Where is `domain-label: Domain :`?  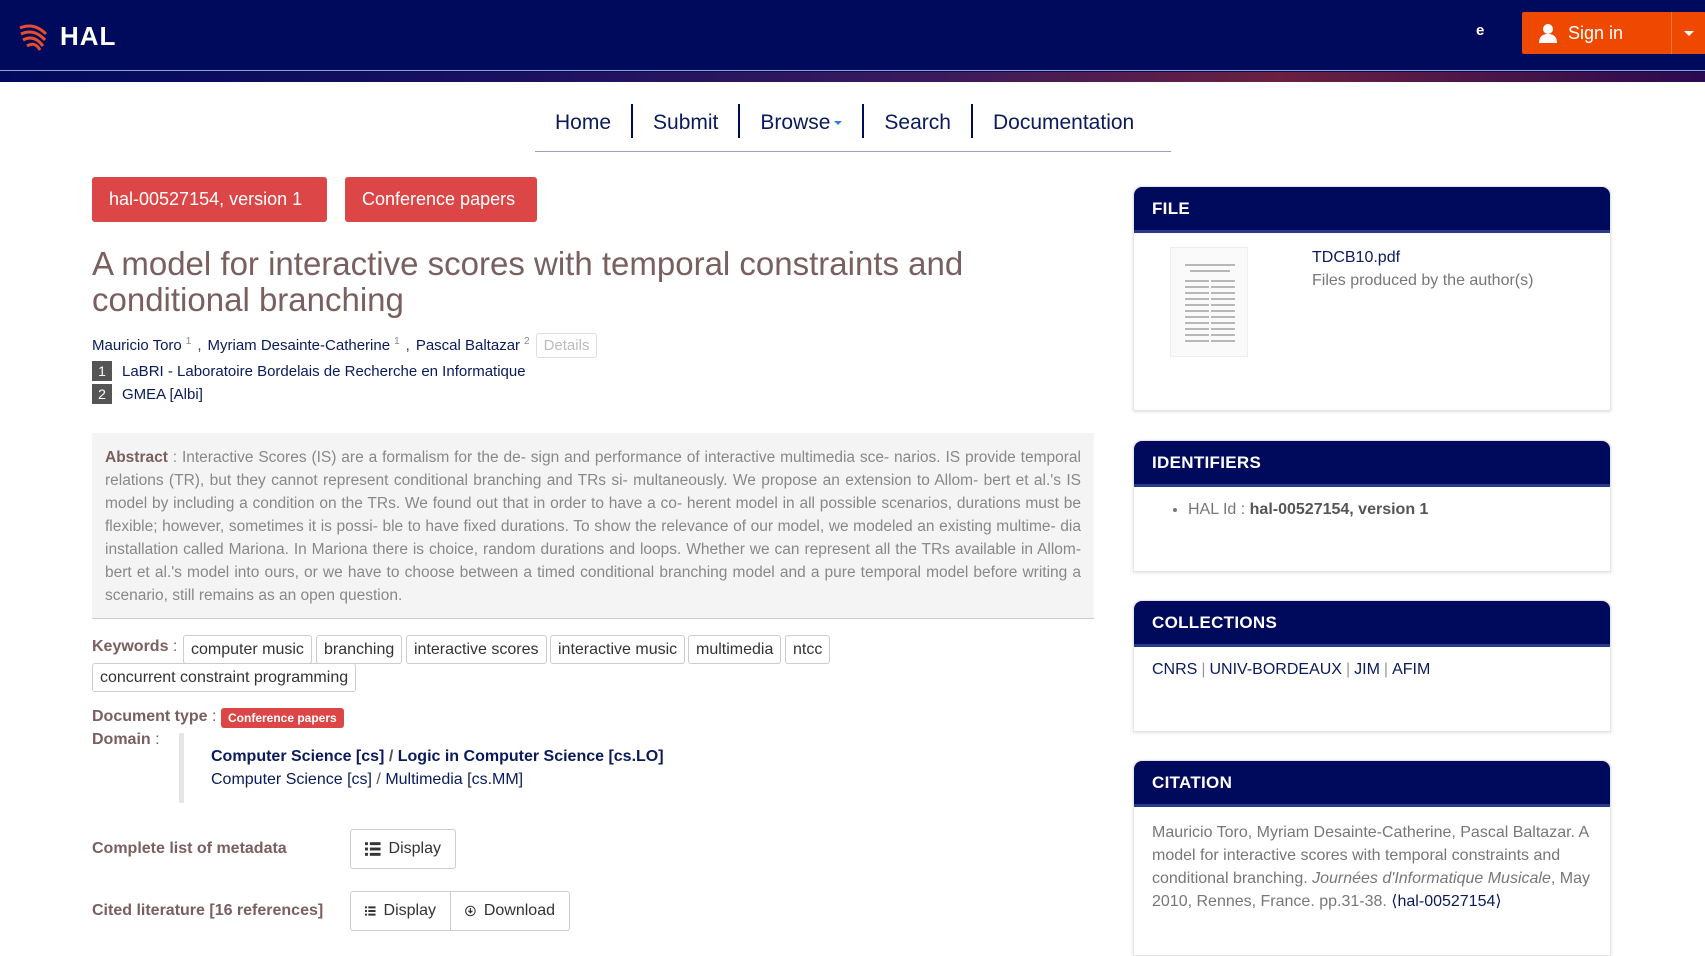
domain-label: Domain : is located at coordinates (126, 740).